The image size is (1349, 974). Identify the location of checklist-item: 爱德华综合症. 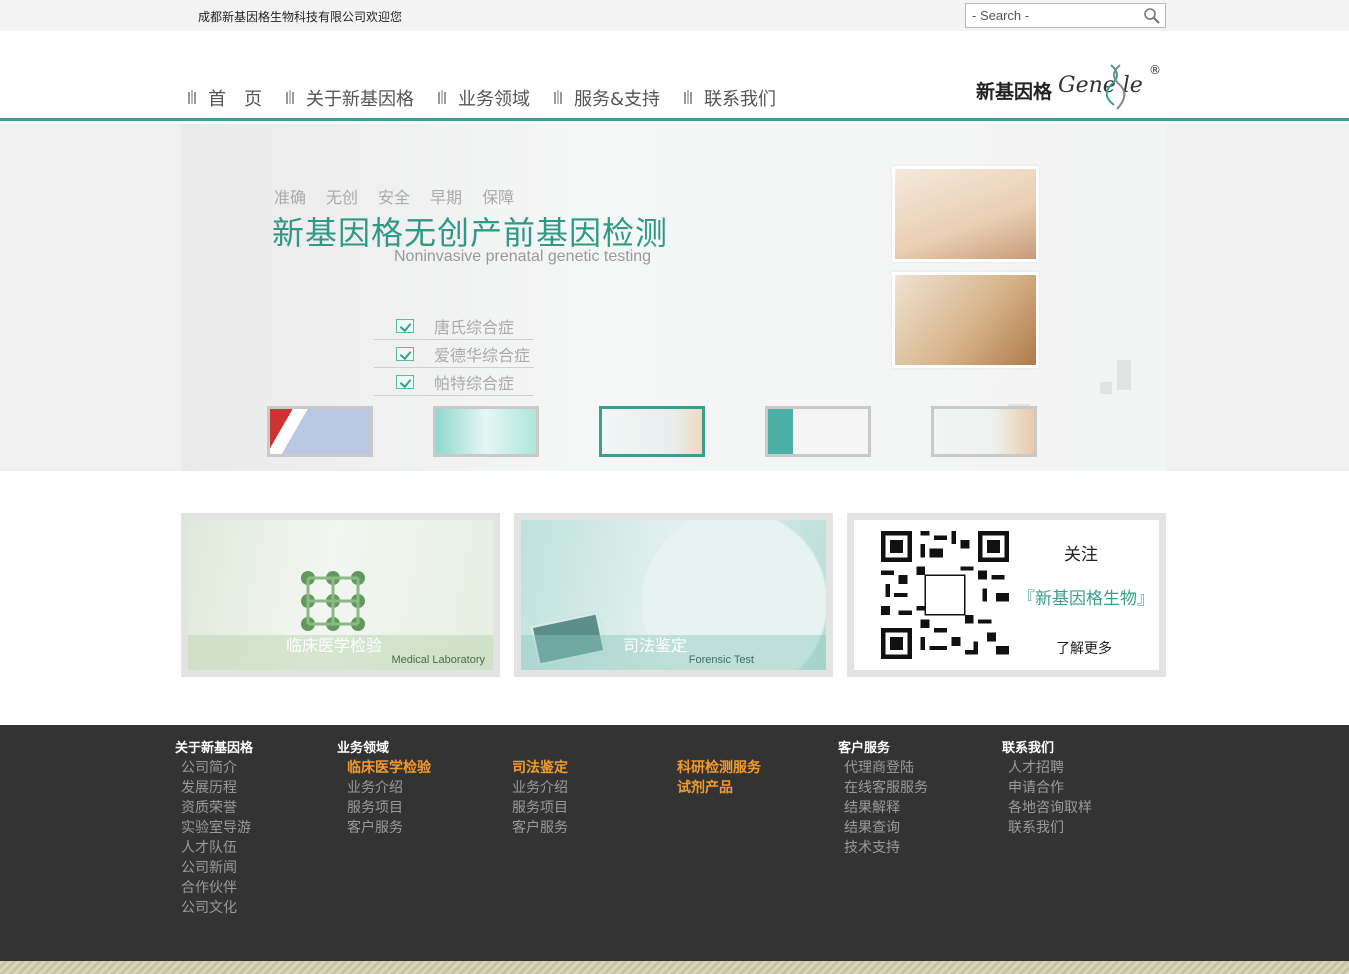
(454, 354).